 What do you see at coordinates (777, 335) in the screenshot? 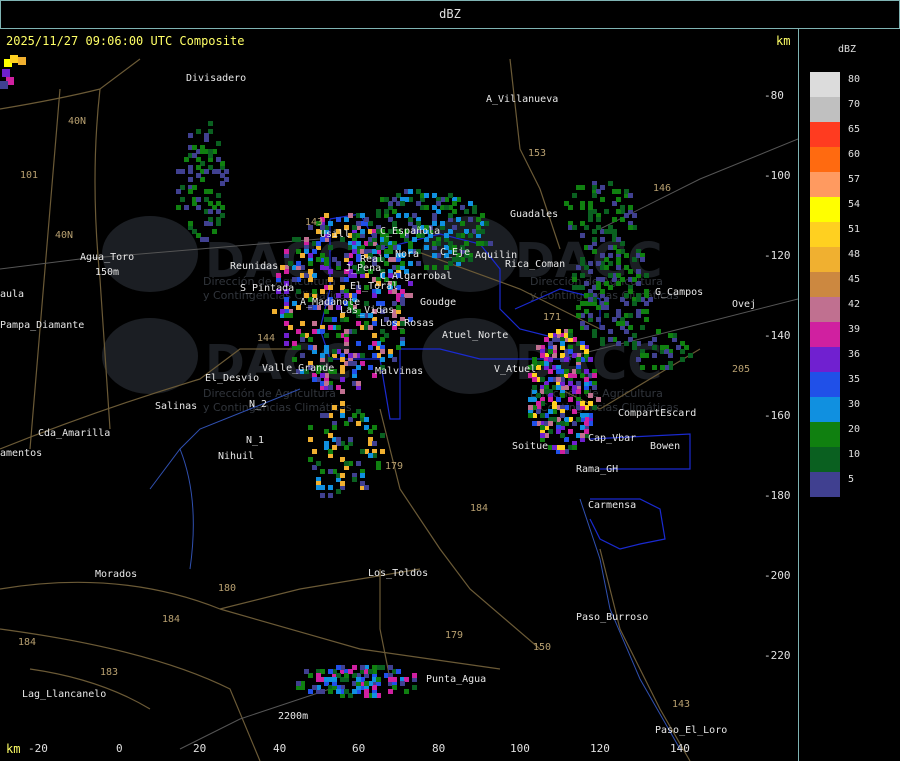
I see `y-tick: -140` at bounding box center [777, 335].